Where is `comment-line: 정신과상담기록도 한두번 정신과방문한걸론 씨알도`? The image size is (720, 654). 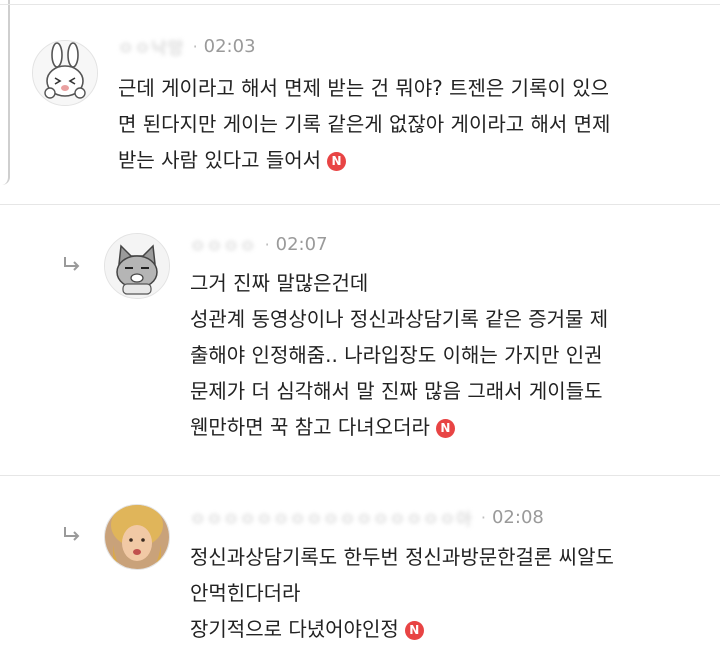
comment-line: 정신과상담기록도 한두번 정신과방문한걸론 씨알도 is located at coordinates (402, 557).